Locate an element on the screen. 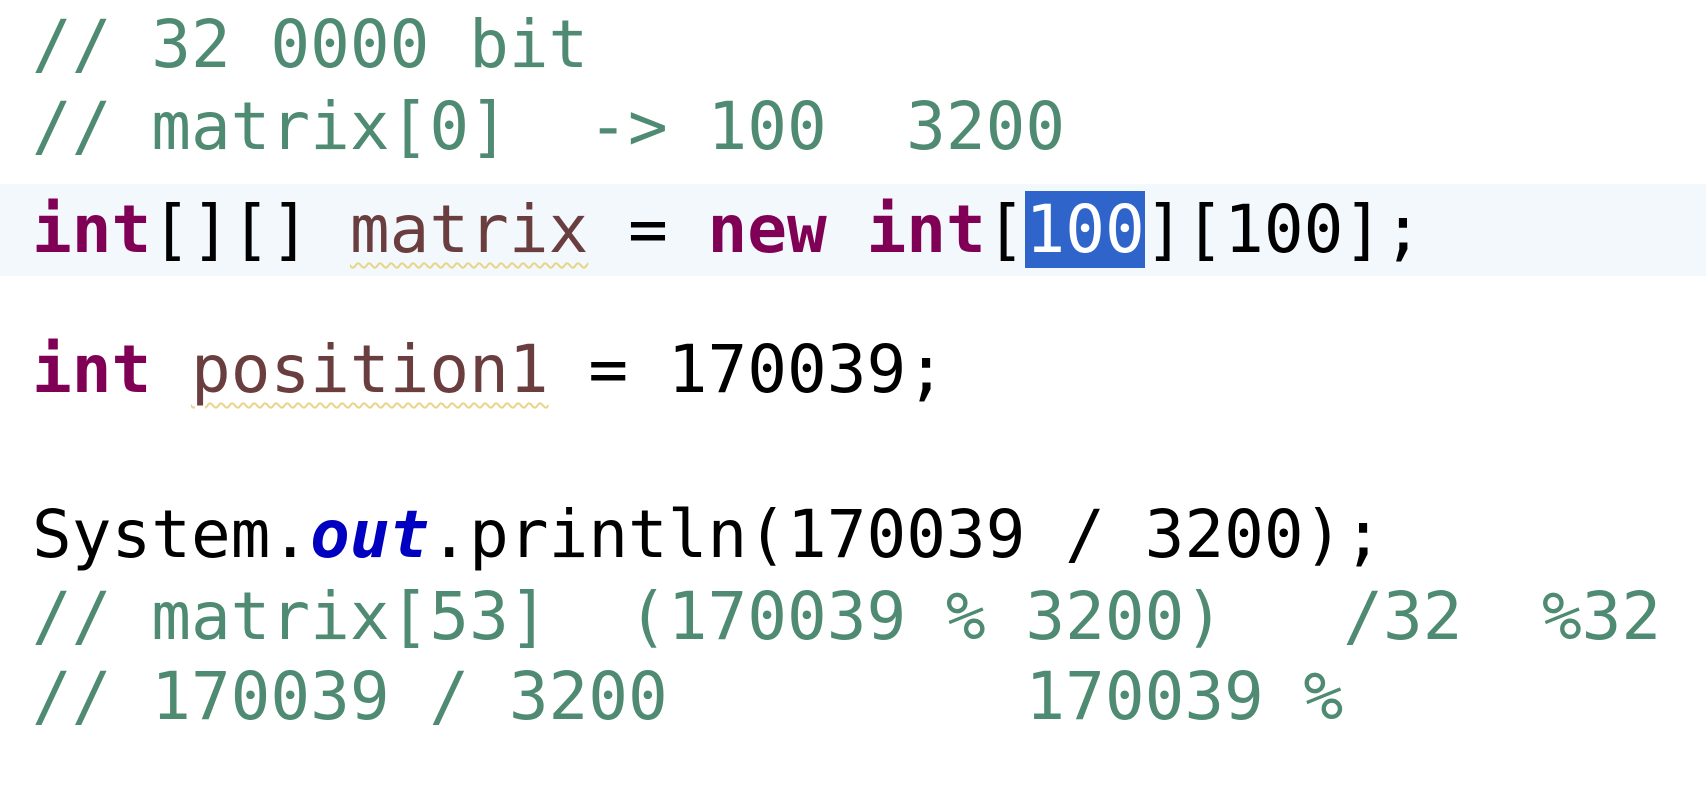  code-line-4: int position1 = 170039; is located at coordinates (489, 370).